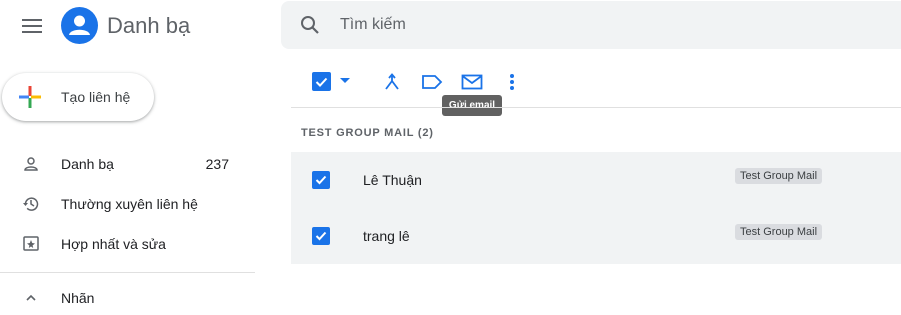 This screenshot has height=315, width=901. Describe the element at coordinates (31, 204) in the screenshot. I see `history-icon` at that location.